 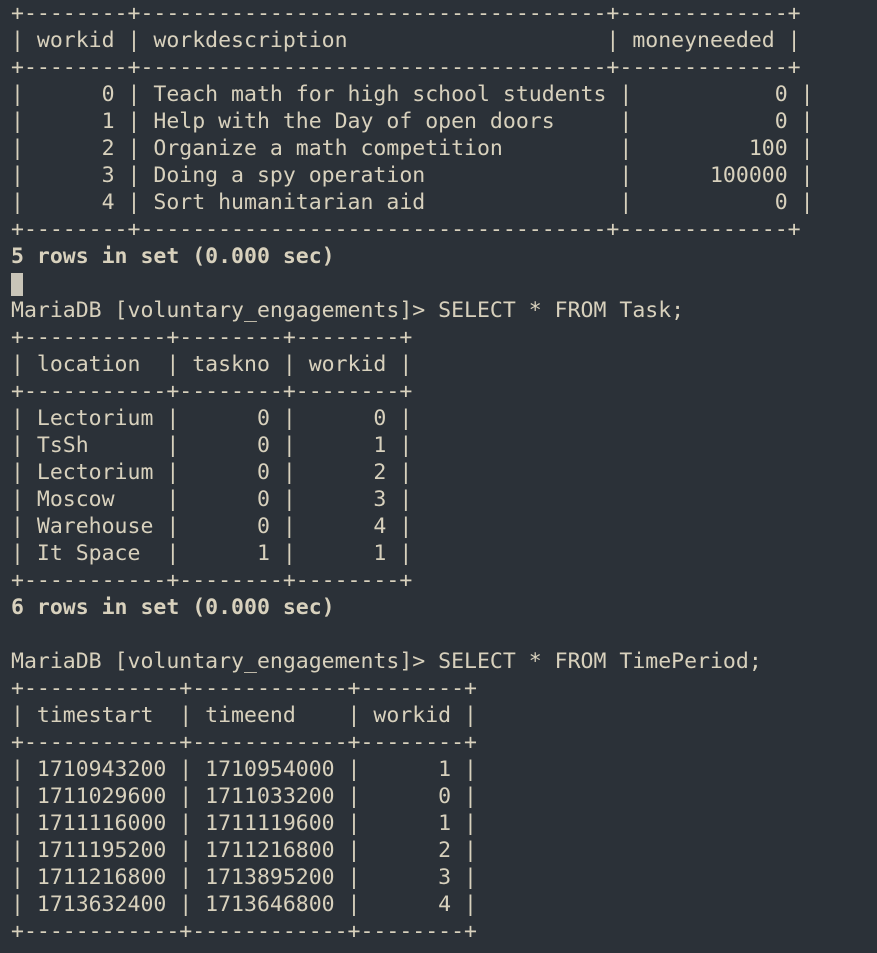 I want to click on table-row: | Lectorium | 0 | 0 |, so click(x=212, y=418).